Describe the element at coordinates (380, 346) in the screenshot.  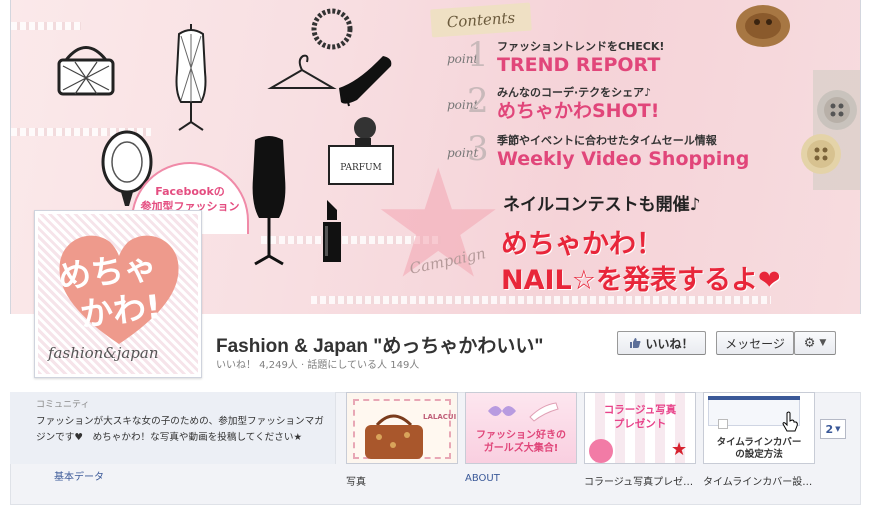
I see `page-title: Fashion & Japan "めっちゃかわいい"` at that location.